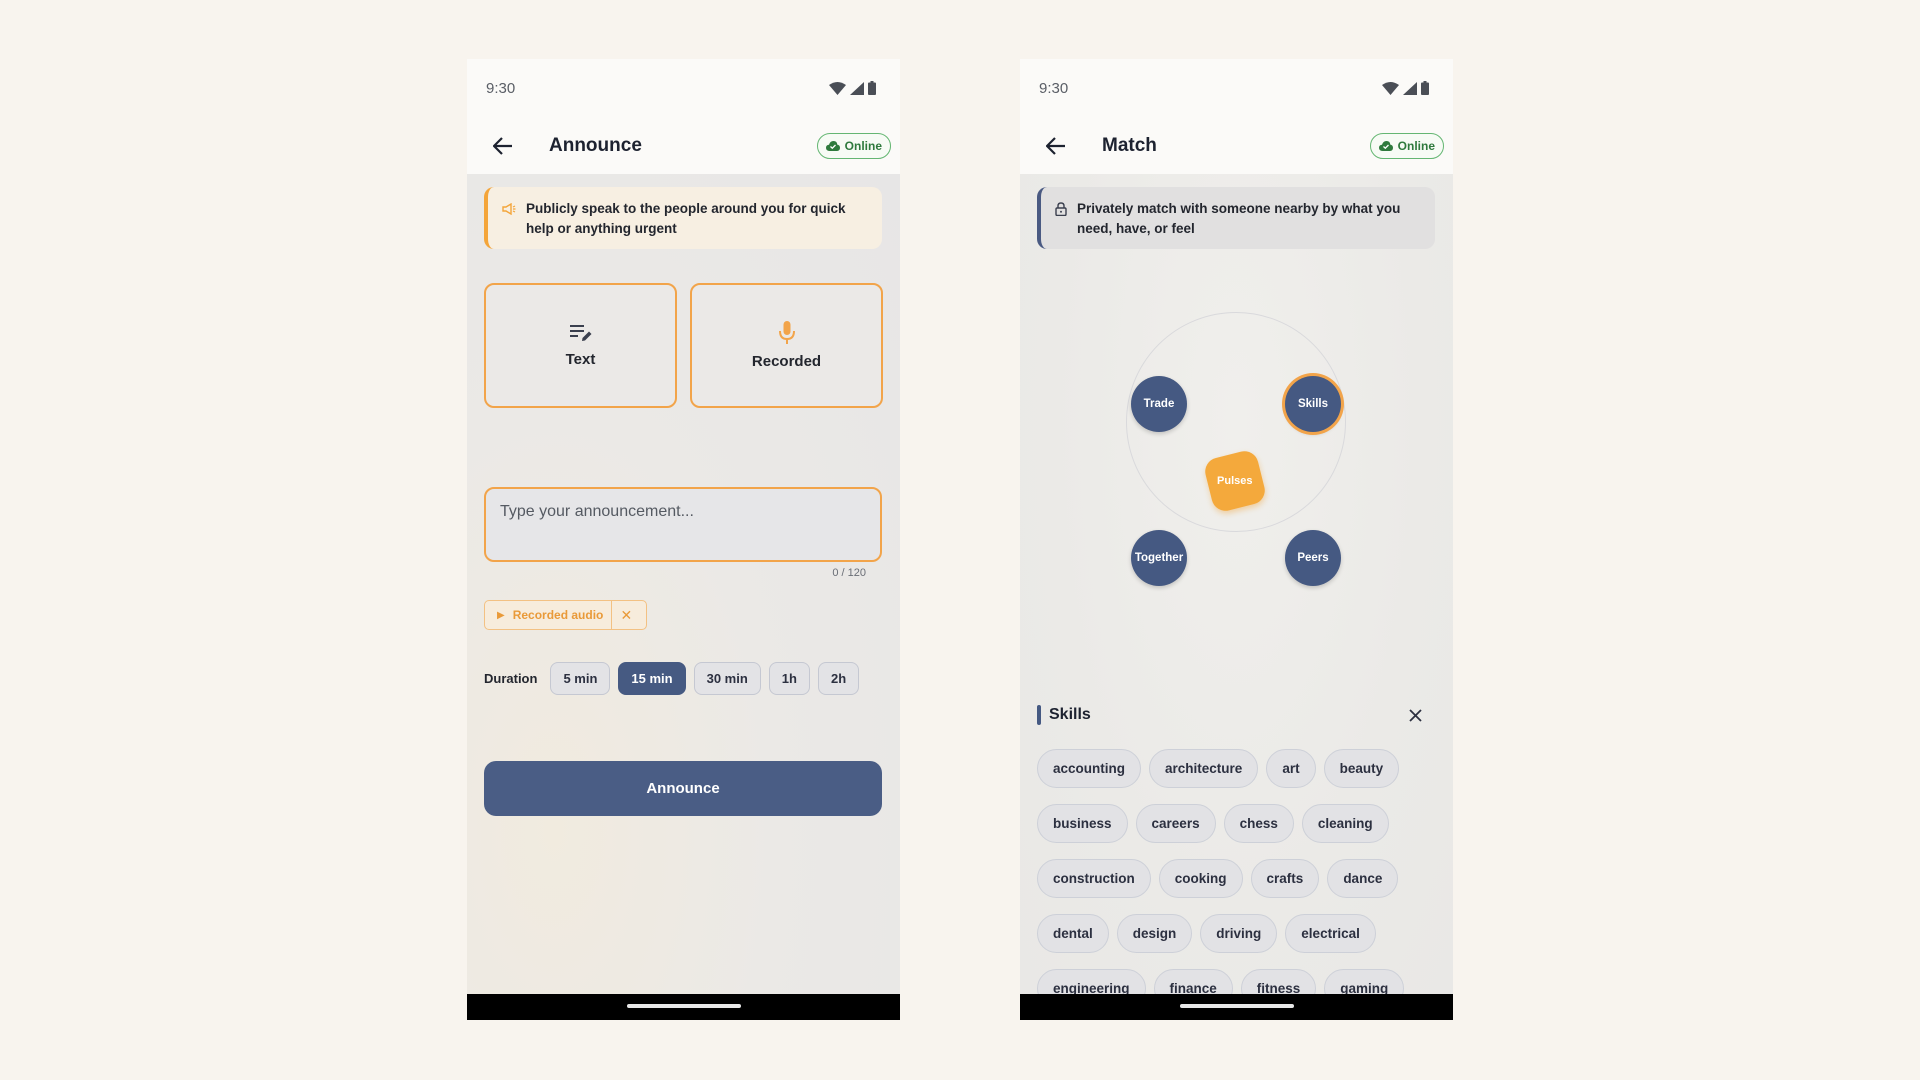  I want to click on app-bar: Match Online, so click(1236, 145).